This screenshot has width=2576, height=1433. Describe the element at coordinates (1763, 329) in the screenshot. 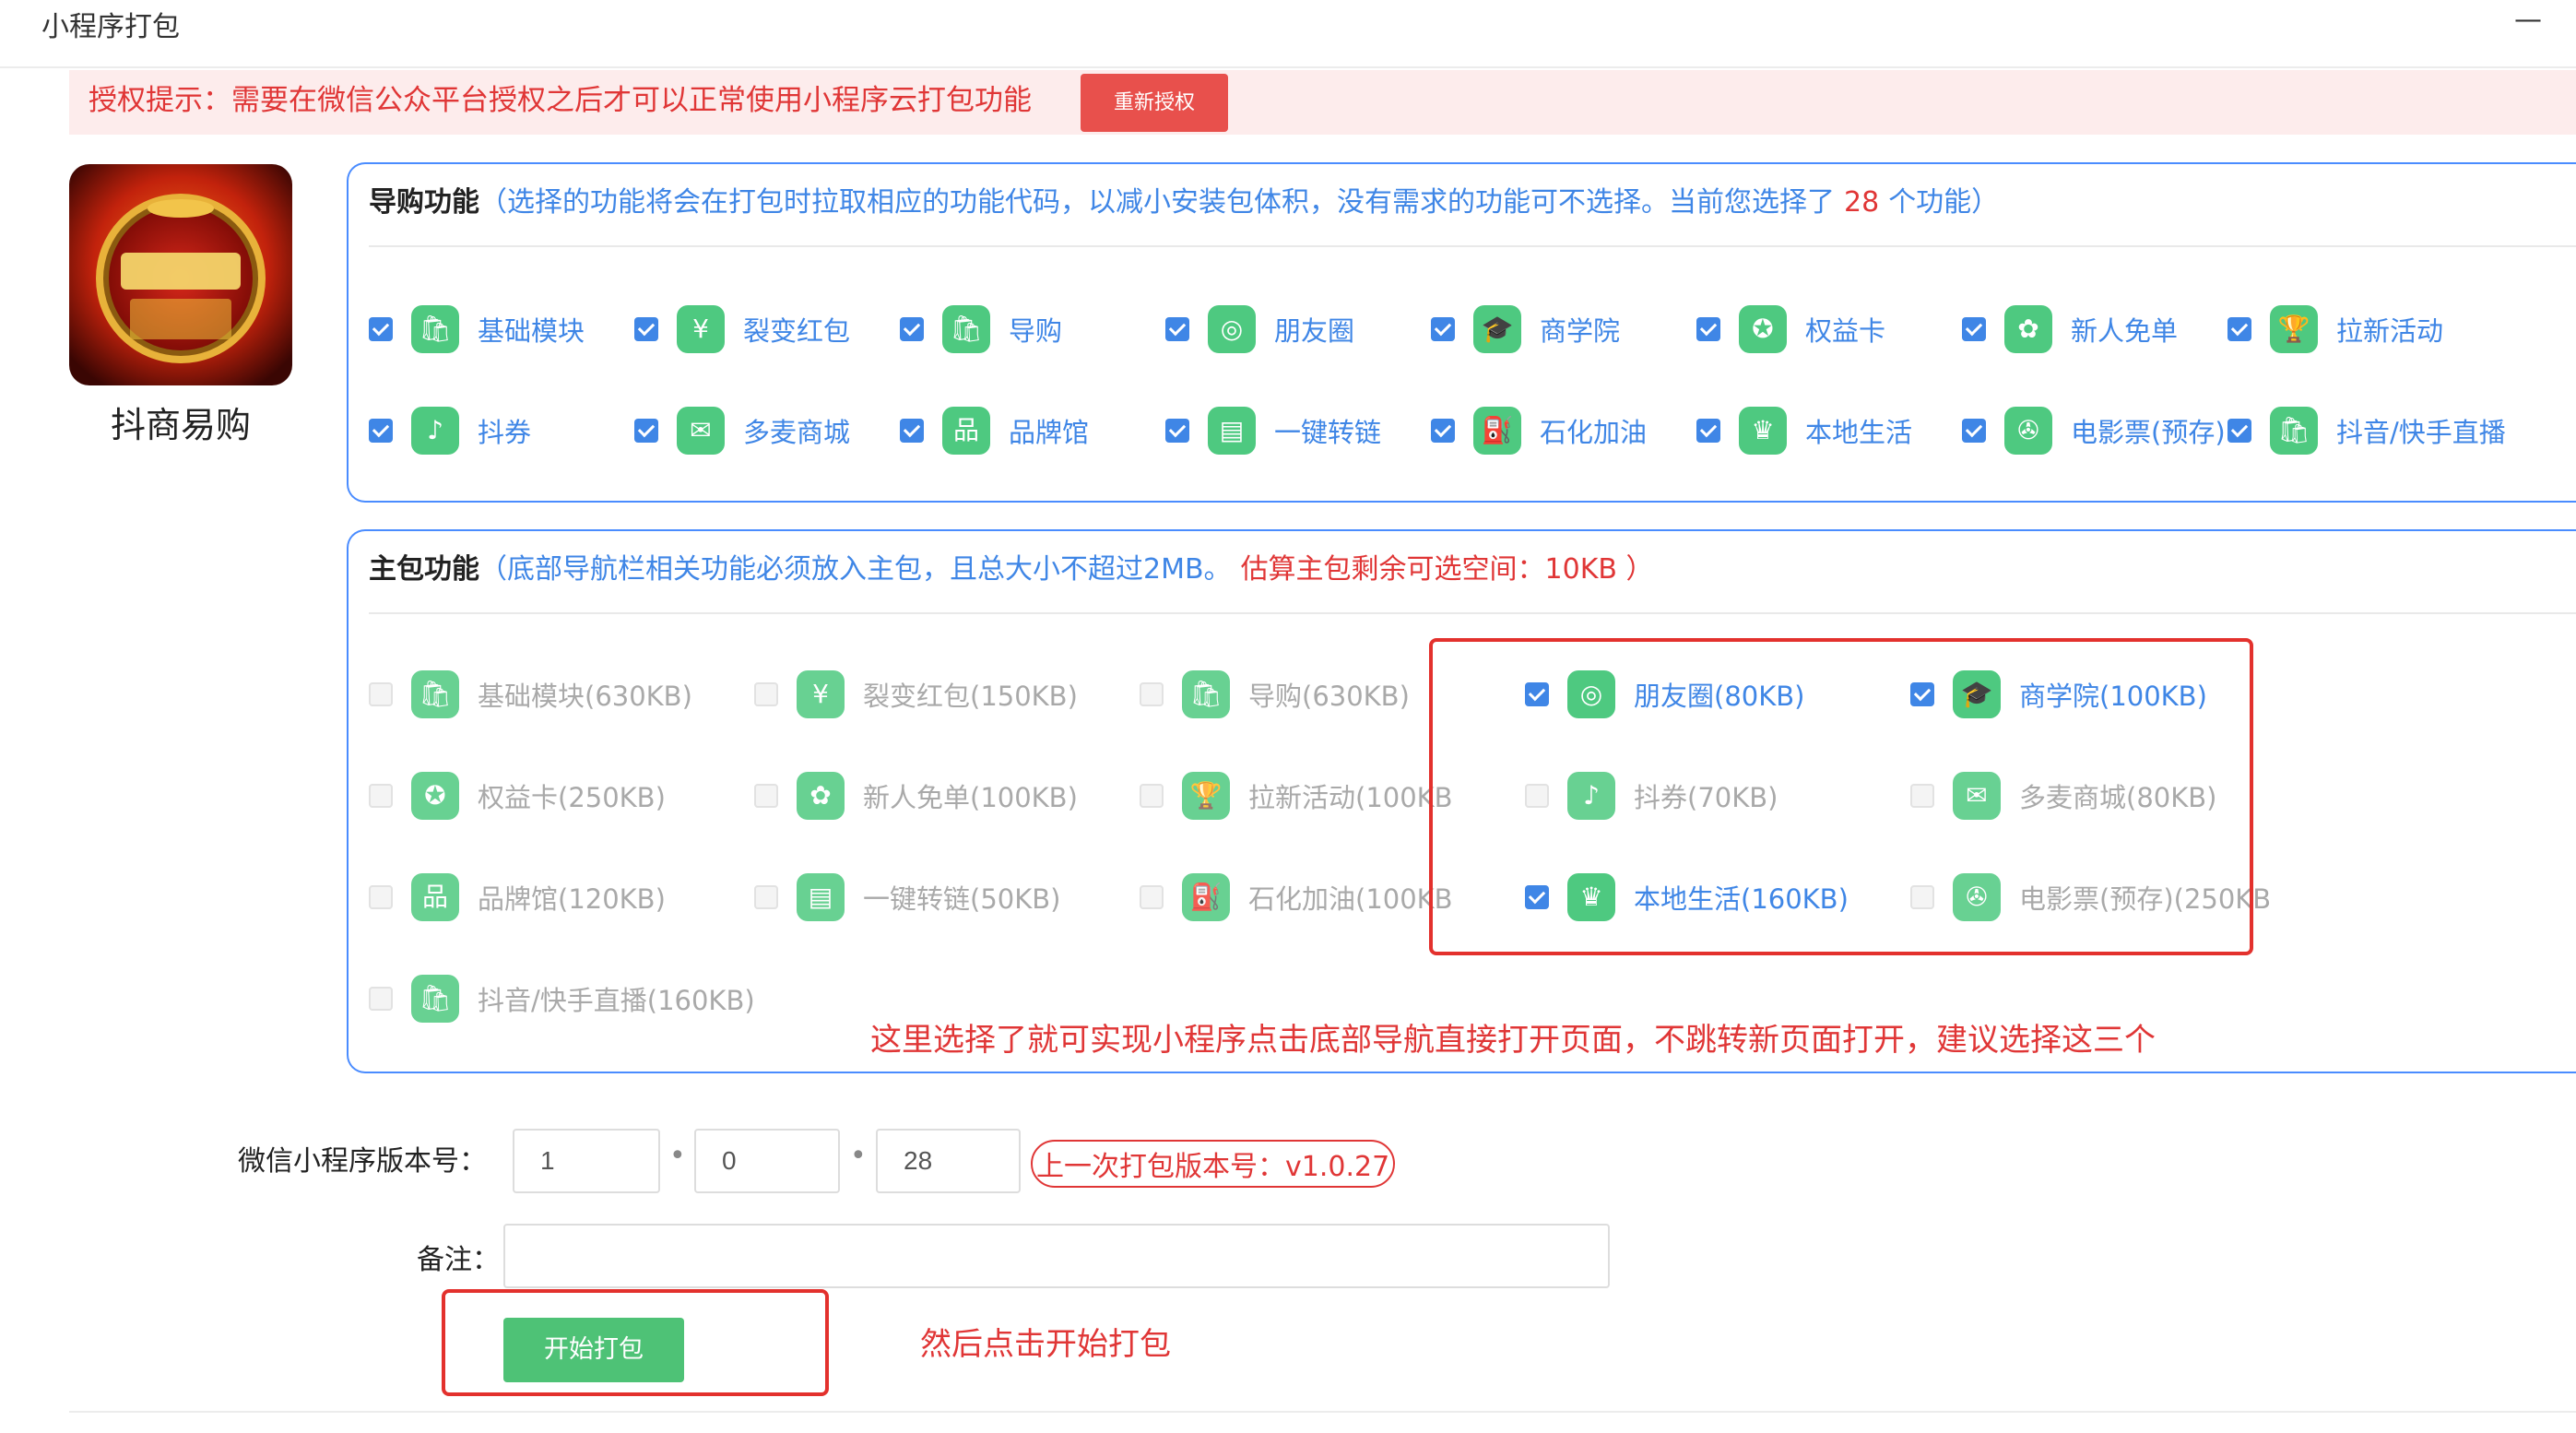

I see `badge-icon: ✪` at that location.